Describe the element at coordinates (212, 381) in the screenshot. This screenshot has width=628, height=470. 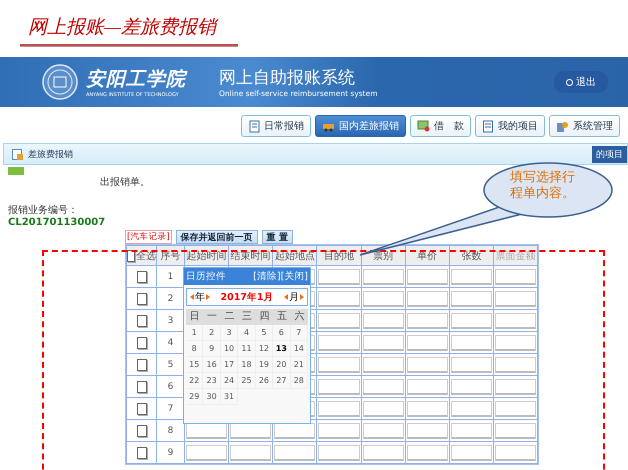
I see `calendar-day: 23` at that location.